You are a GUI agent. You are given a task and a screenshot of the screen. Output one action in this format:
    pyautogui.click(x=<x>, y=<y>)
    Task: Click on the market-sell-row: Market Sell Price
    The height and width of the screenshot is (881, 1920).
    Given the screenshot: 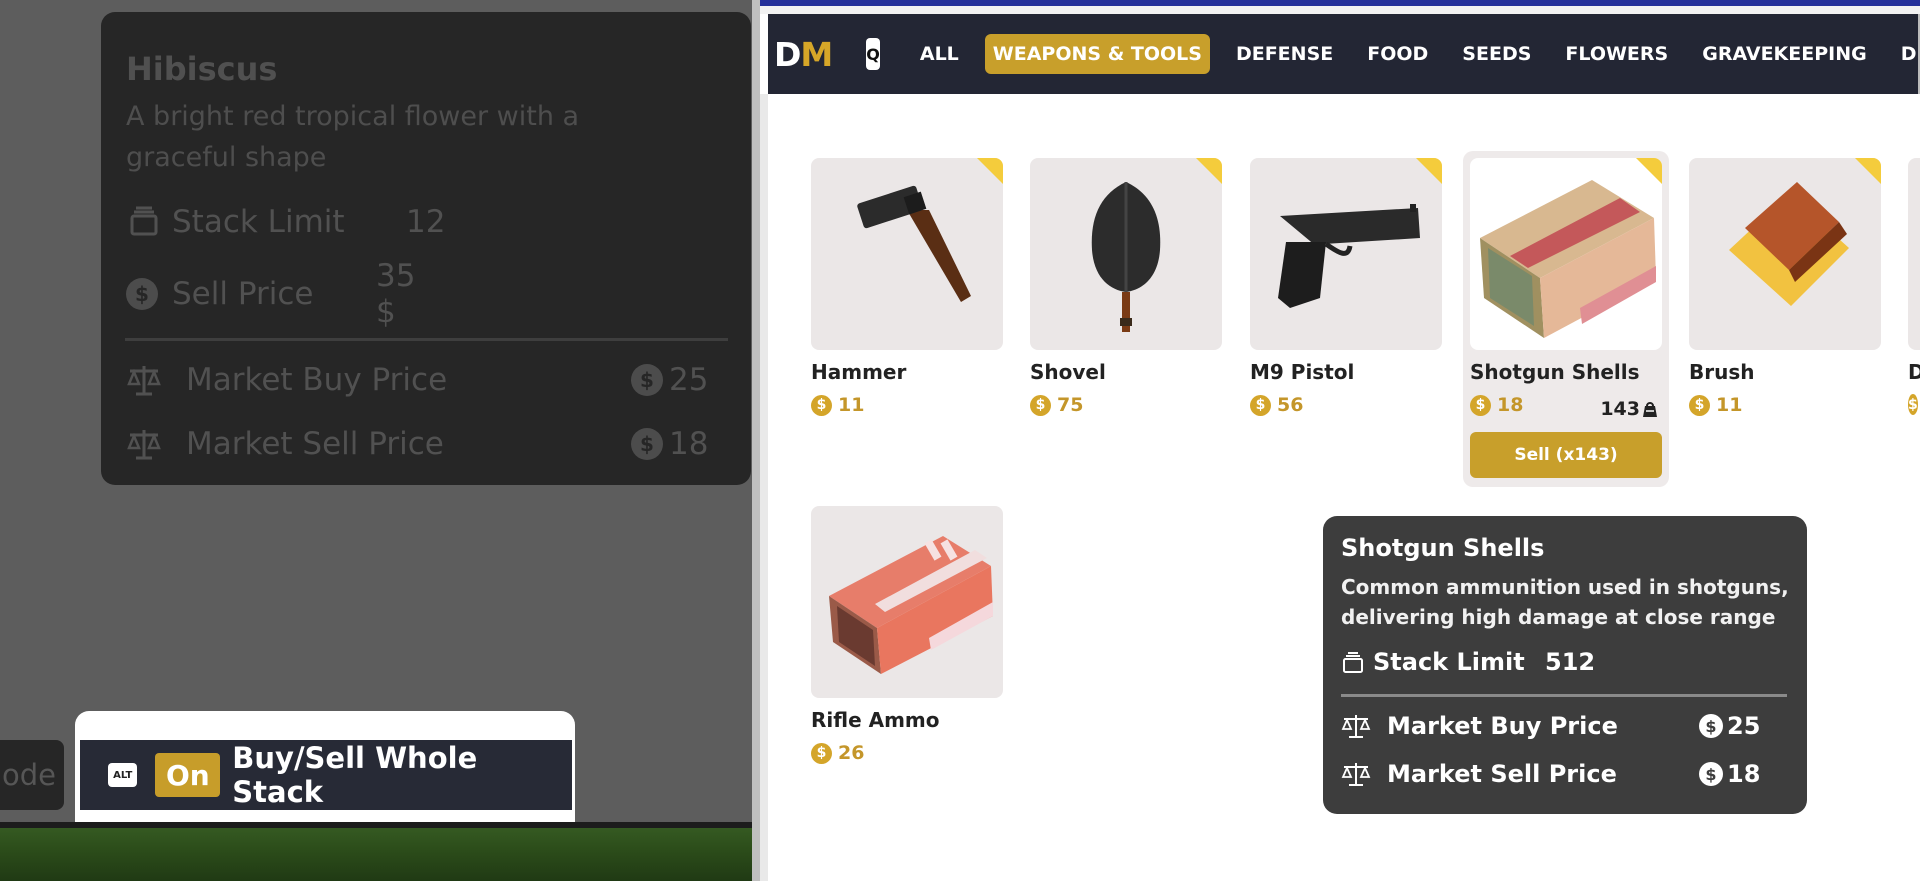 What is the action you would take?
    pyautogui.click(x=1479, y=774)
    